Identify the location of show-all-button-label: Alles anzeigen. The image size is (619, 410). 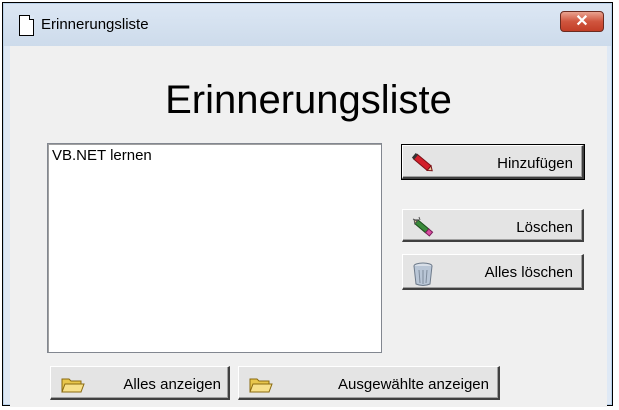
(172, 384).